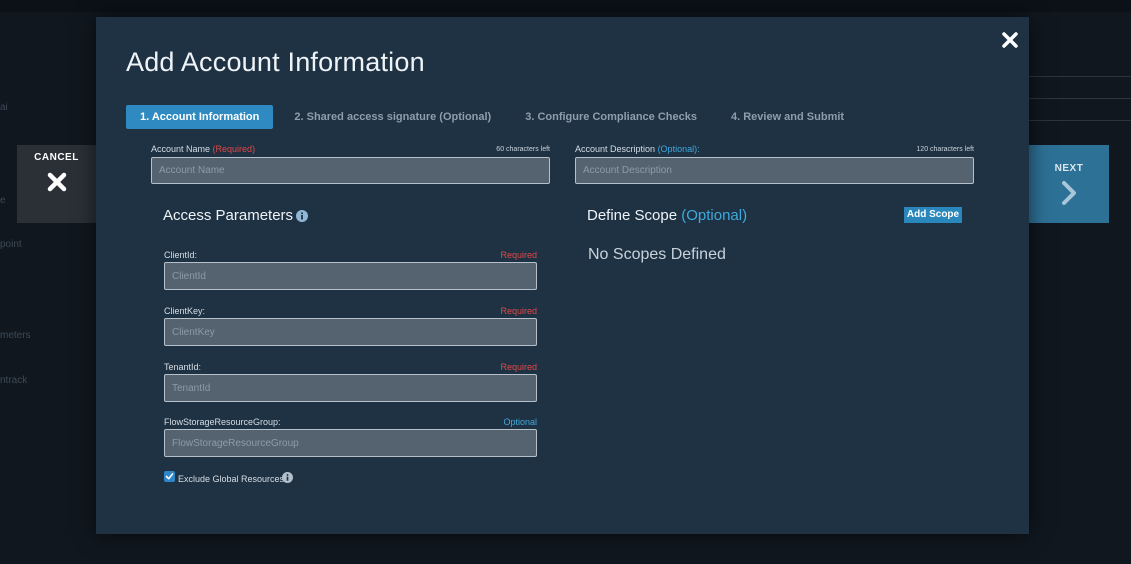 The height and width of the screenshot is (564, 1131). Describe the element at coordinates (615, 149) in the screenshot. I see `account-description-label-text: Account Description` at that location.